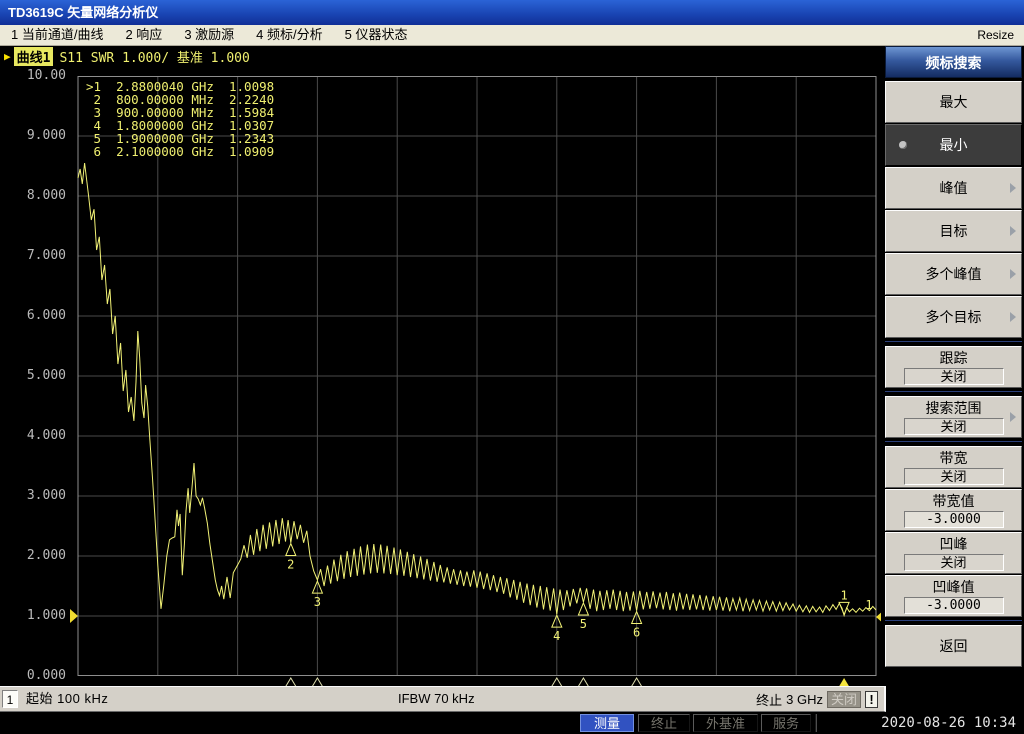  I want to click on stop-frequency-group: 终止 3 GHz 关闭 !, so click(817, 699).